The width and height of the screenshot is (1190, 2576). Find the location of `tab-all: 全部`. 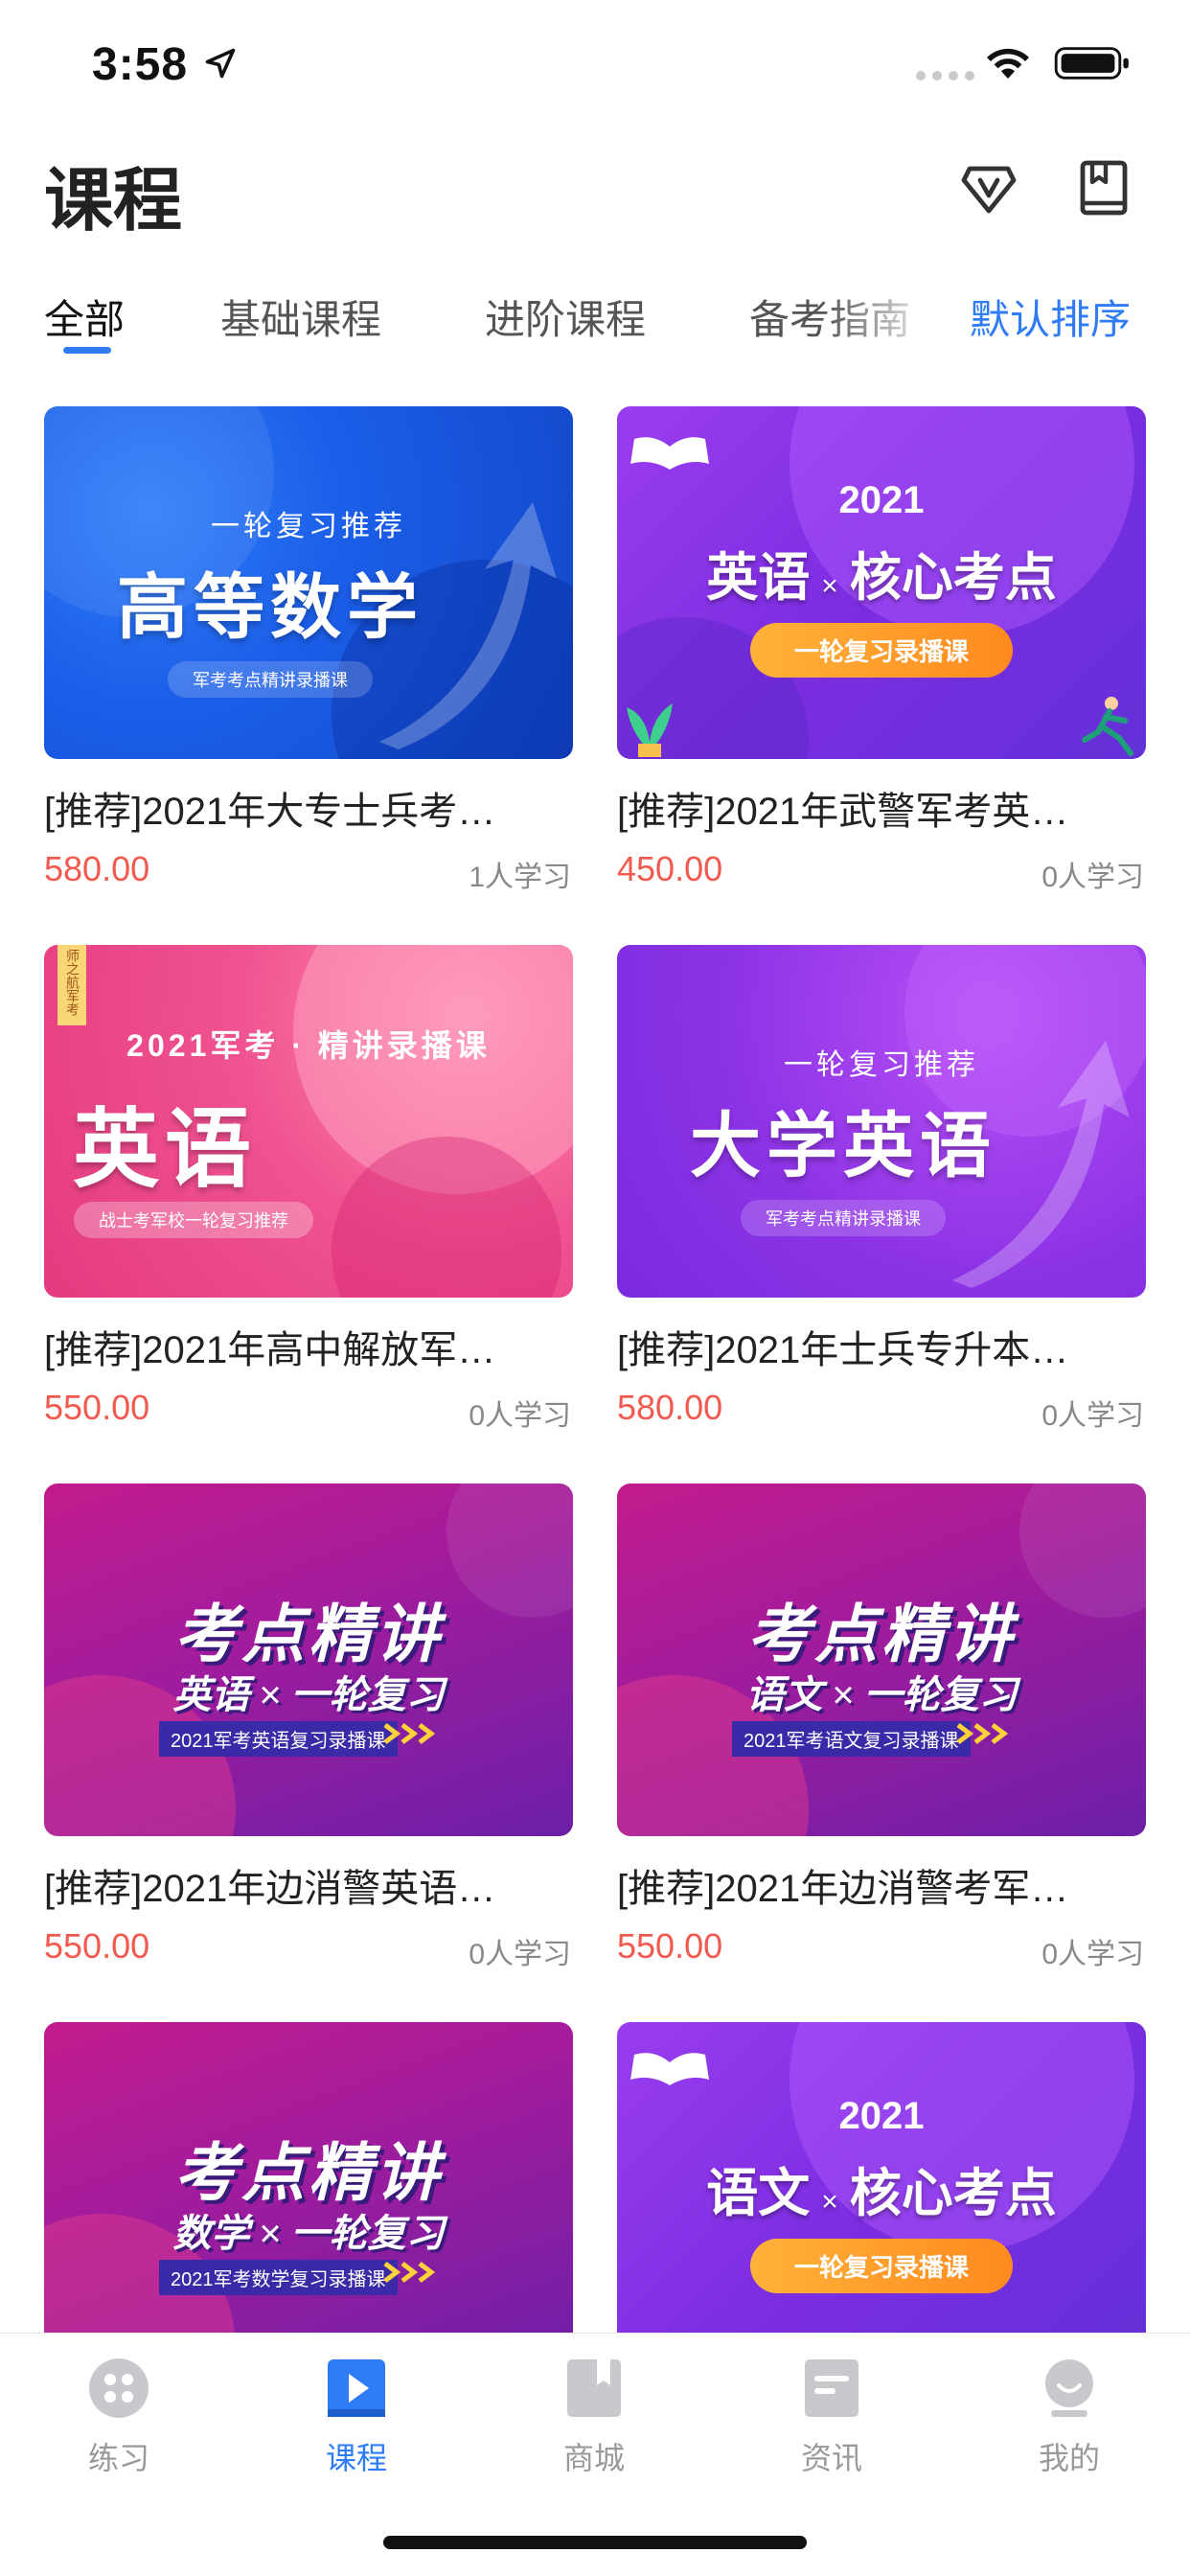

tab-all: 全部 is located at coordinates (85, 317).